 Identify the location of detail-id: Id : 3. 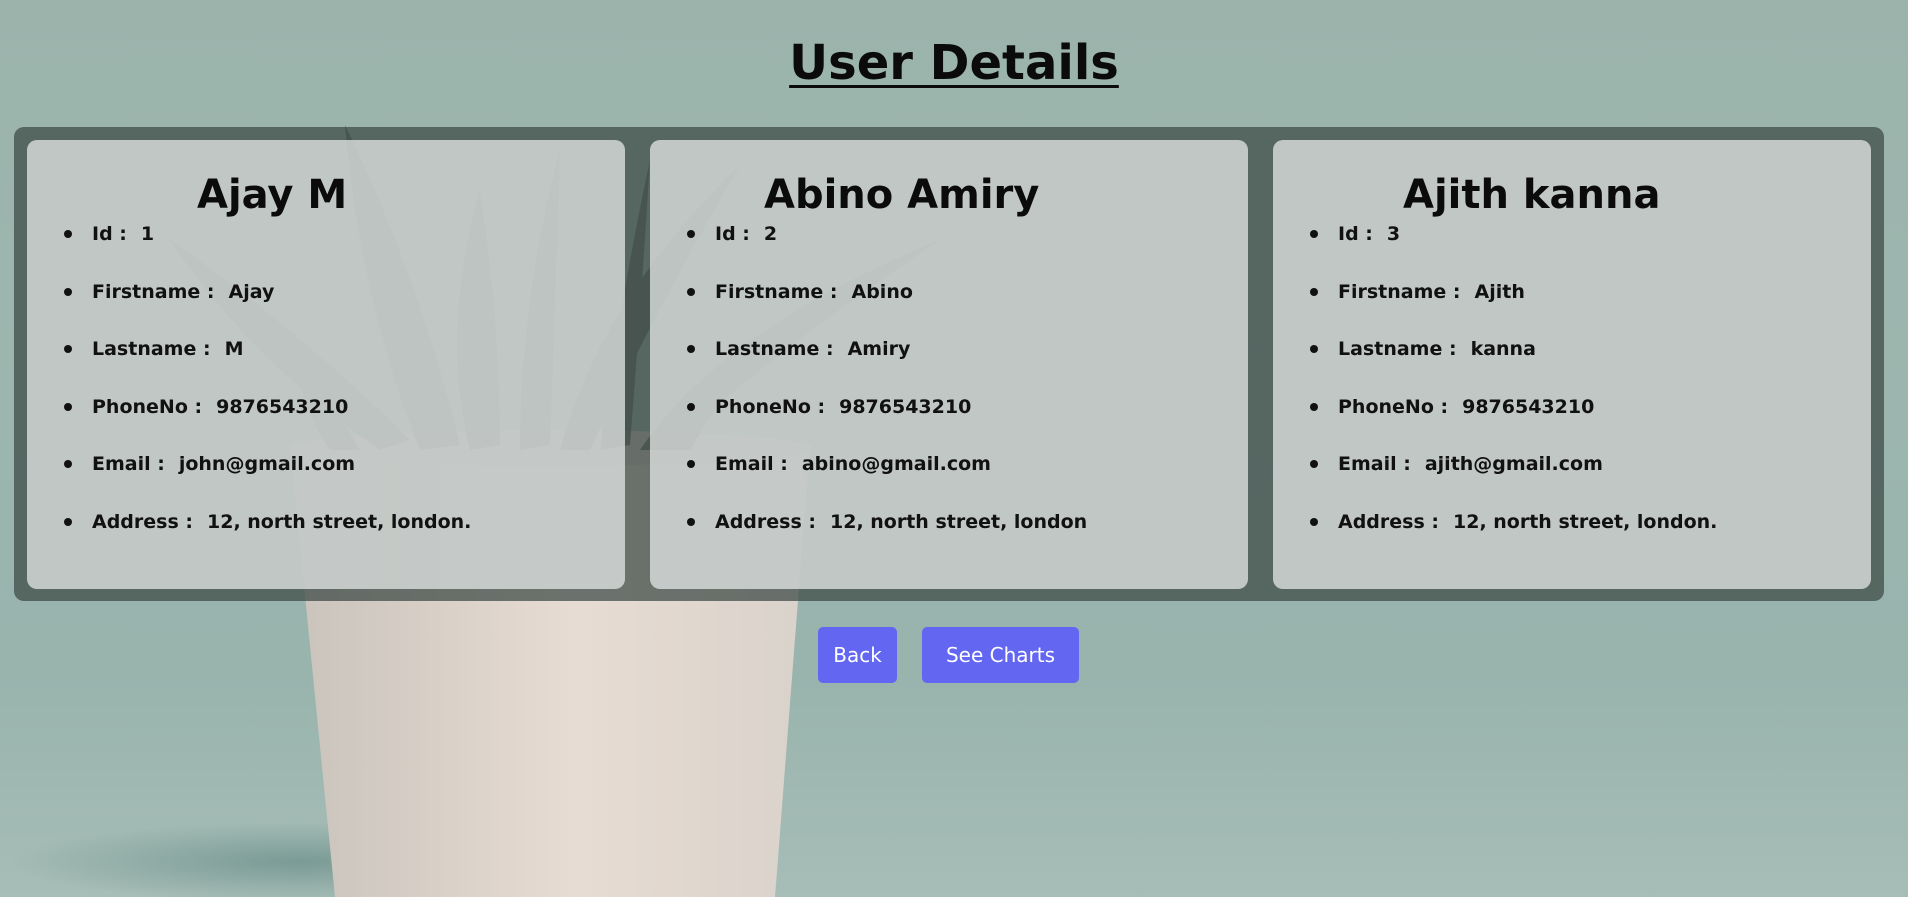
(1513, 251).